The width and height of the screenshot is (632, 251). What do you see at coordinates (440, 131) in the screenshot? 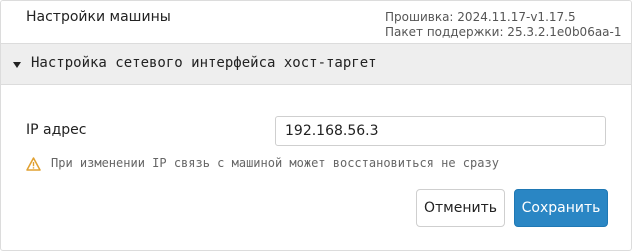
I see `ip-address-input` at bounding box center [440, 131].